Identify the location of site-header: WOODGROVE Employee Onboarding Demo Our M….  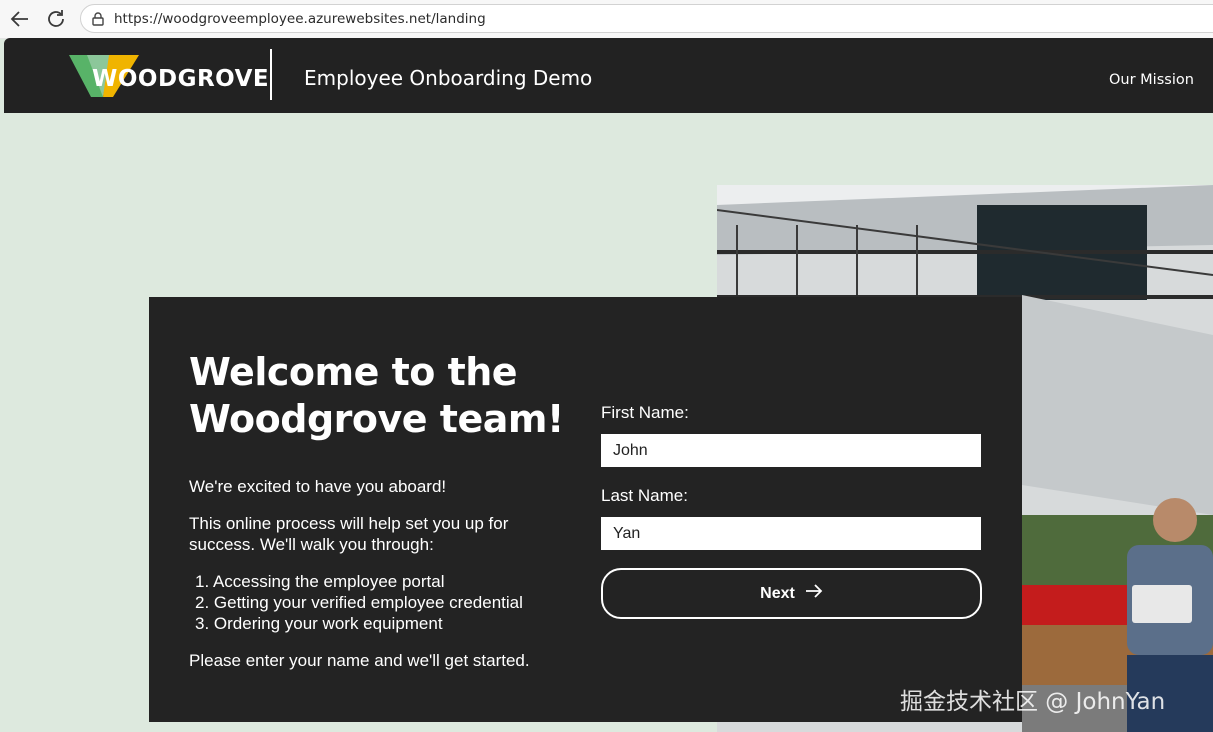
(608, 75).